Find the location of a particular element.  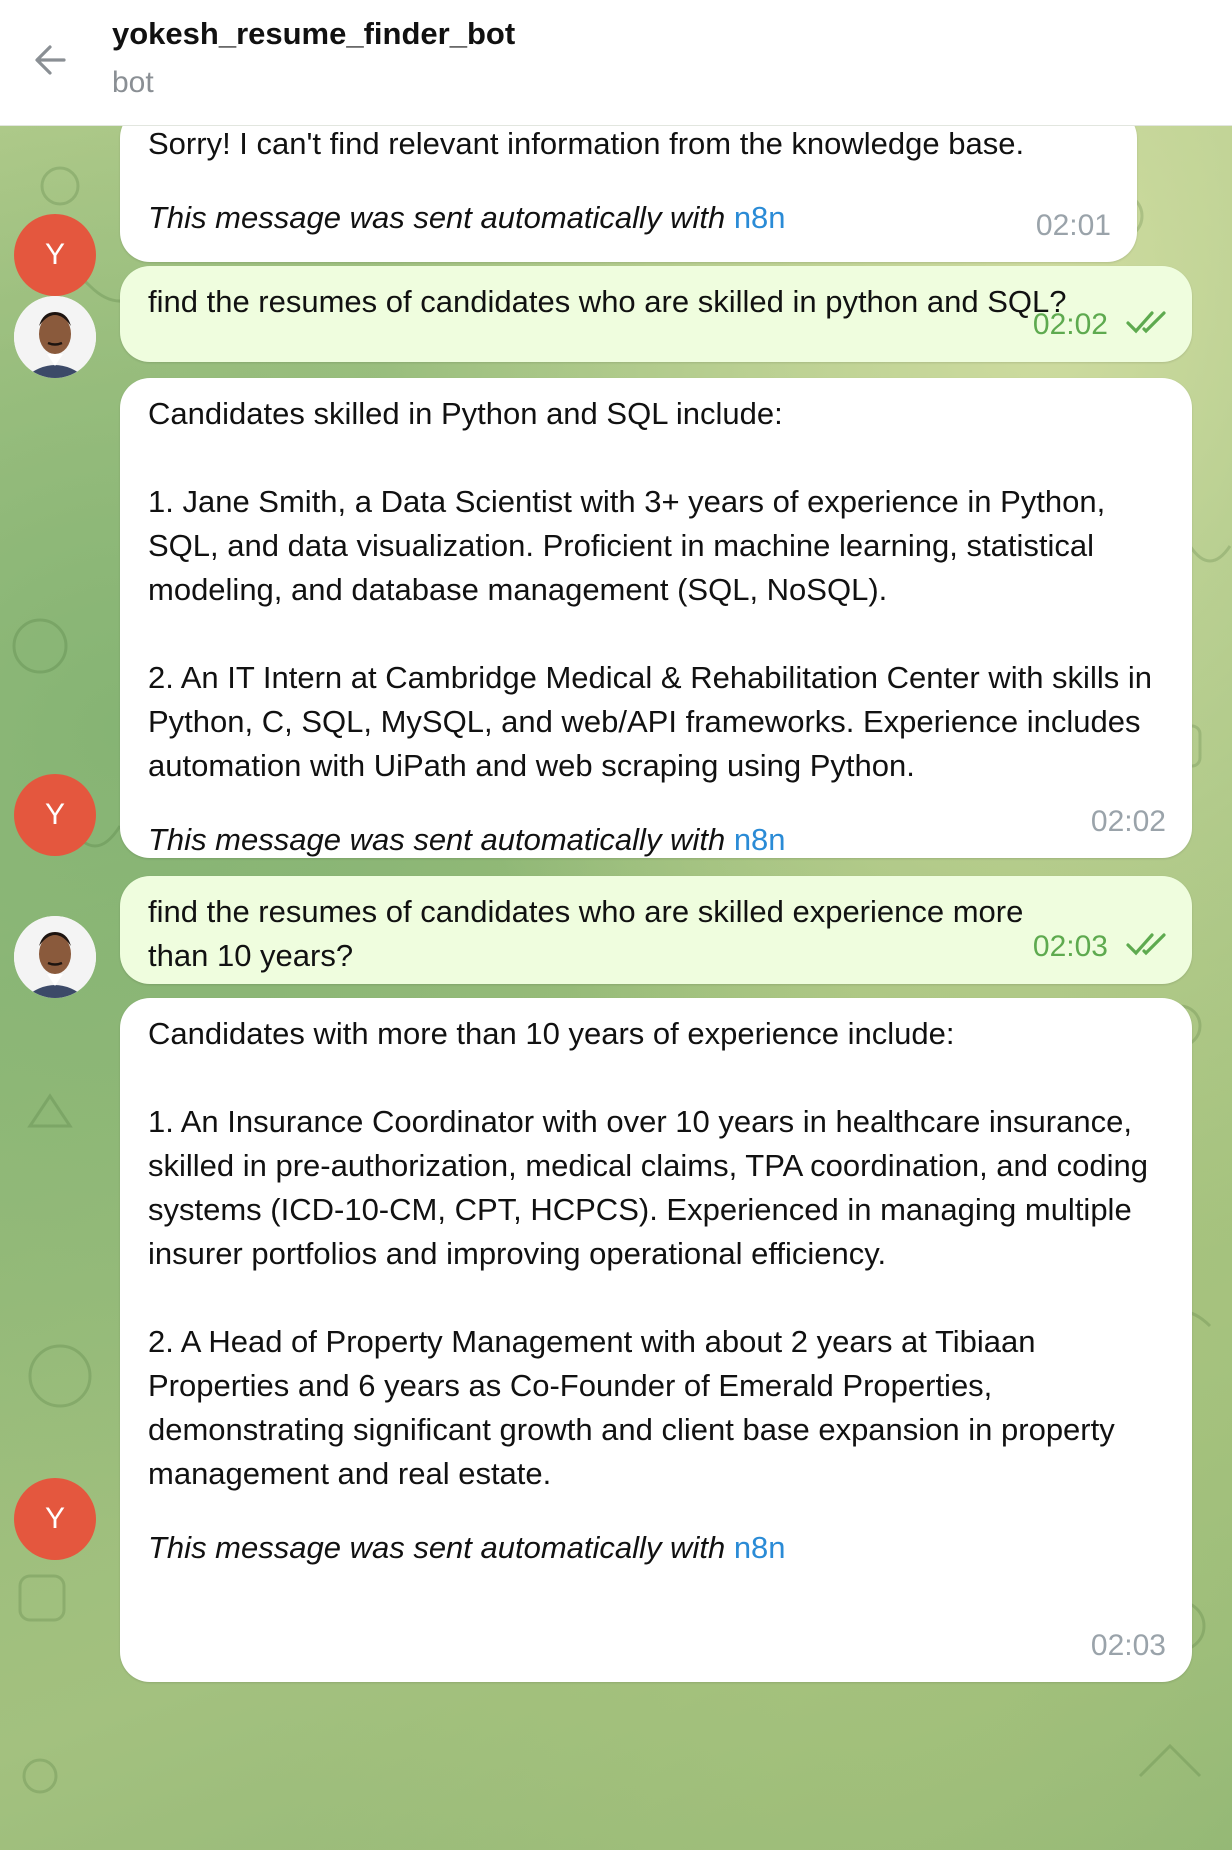

back-button is located at coordinates (50, 60).